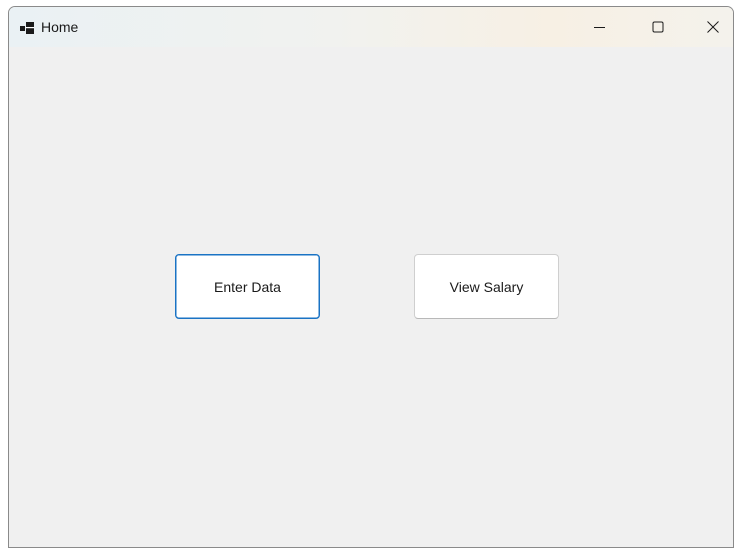 This screenshot has width=735, height=550. I want to click on maximize-icon, so click(658, 27).